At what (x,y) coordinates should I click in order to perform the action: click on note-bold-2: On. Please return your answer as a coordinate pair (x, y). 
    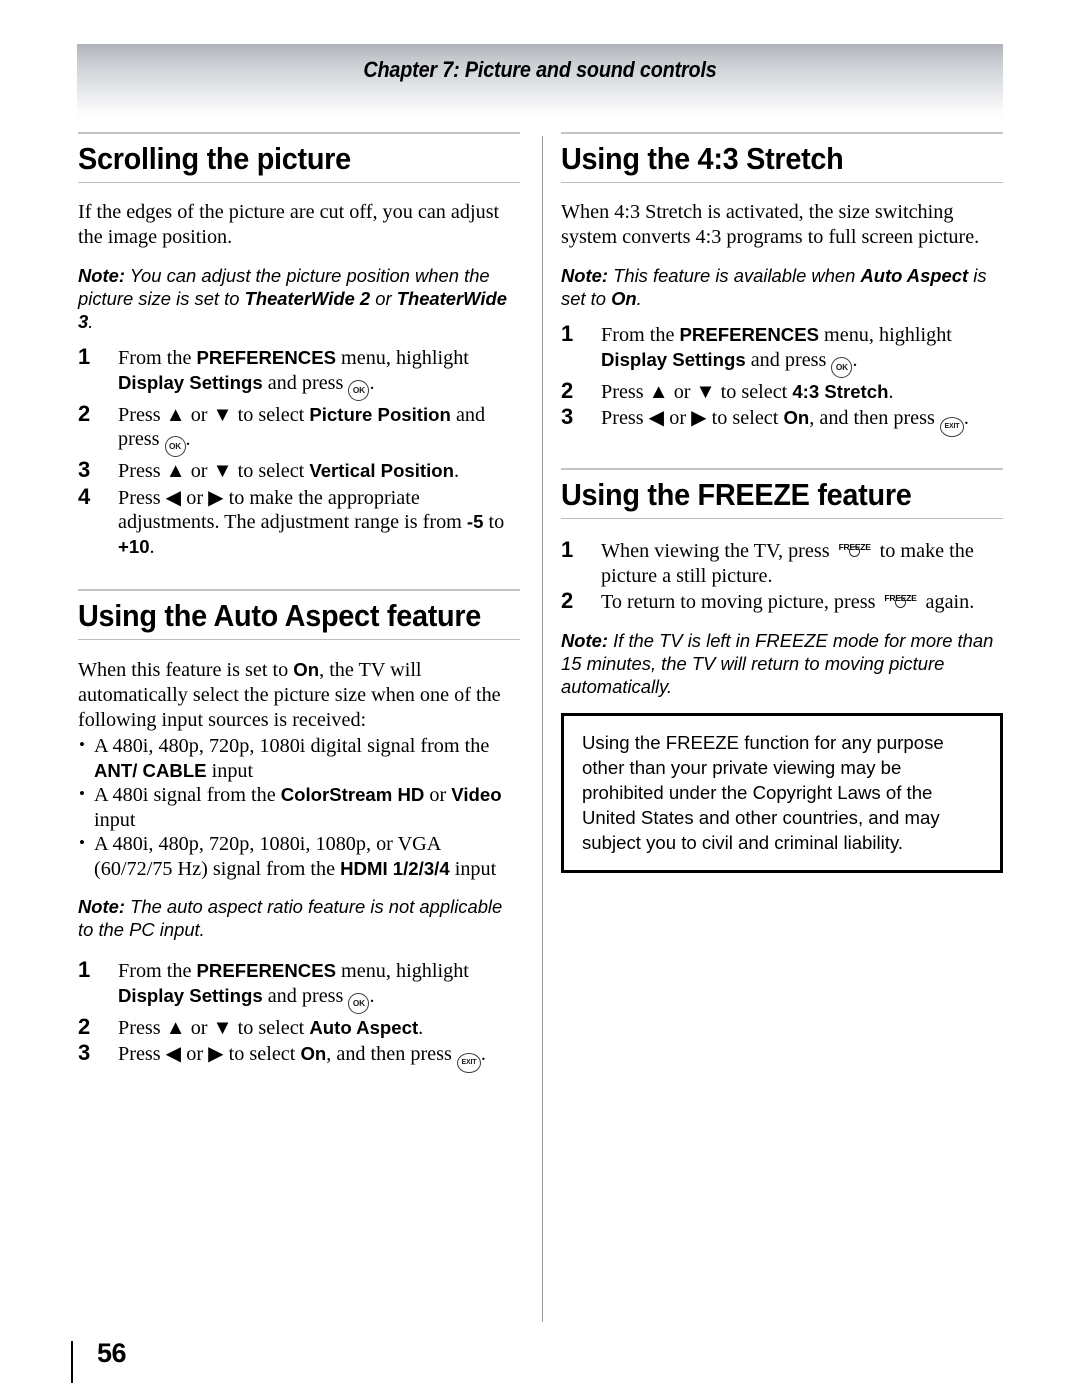
    Looking at the image, I should click on (624, 298).